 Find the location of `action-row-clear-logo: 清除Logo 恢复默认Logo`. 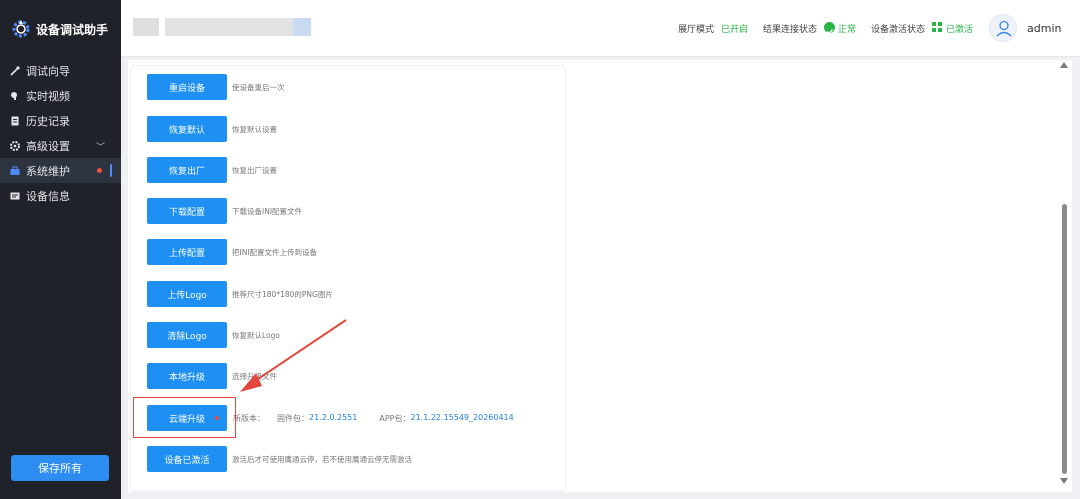

action-row-clear-logo: 清除Logo 恢复默认Logo is located at coordinates (213, 335).